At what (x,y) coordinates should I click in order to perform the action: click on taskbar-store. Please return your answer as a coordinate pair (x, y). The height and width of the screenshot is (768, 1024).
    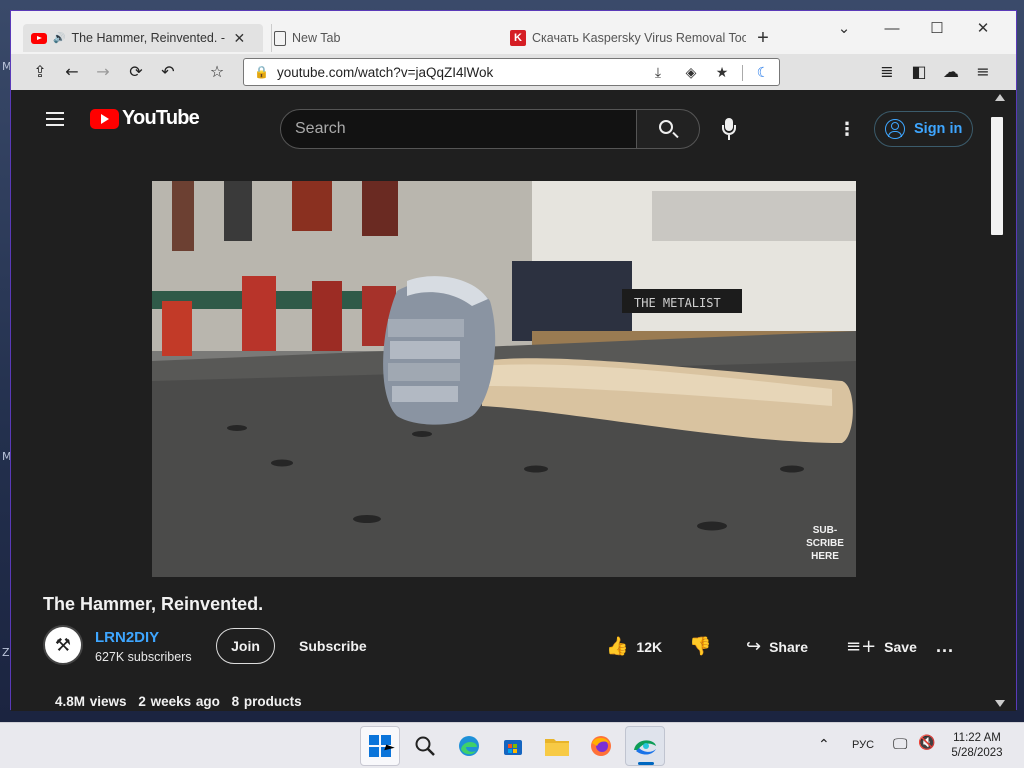
    Looking at the image, I should click on (513, 746).